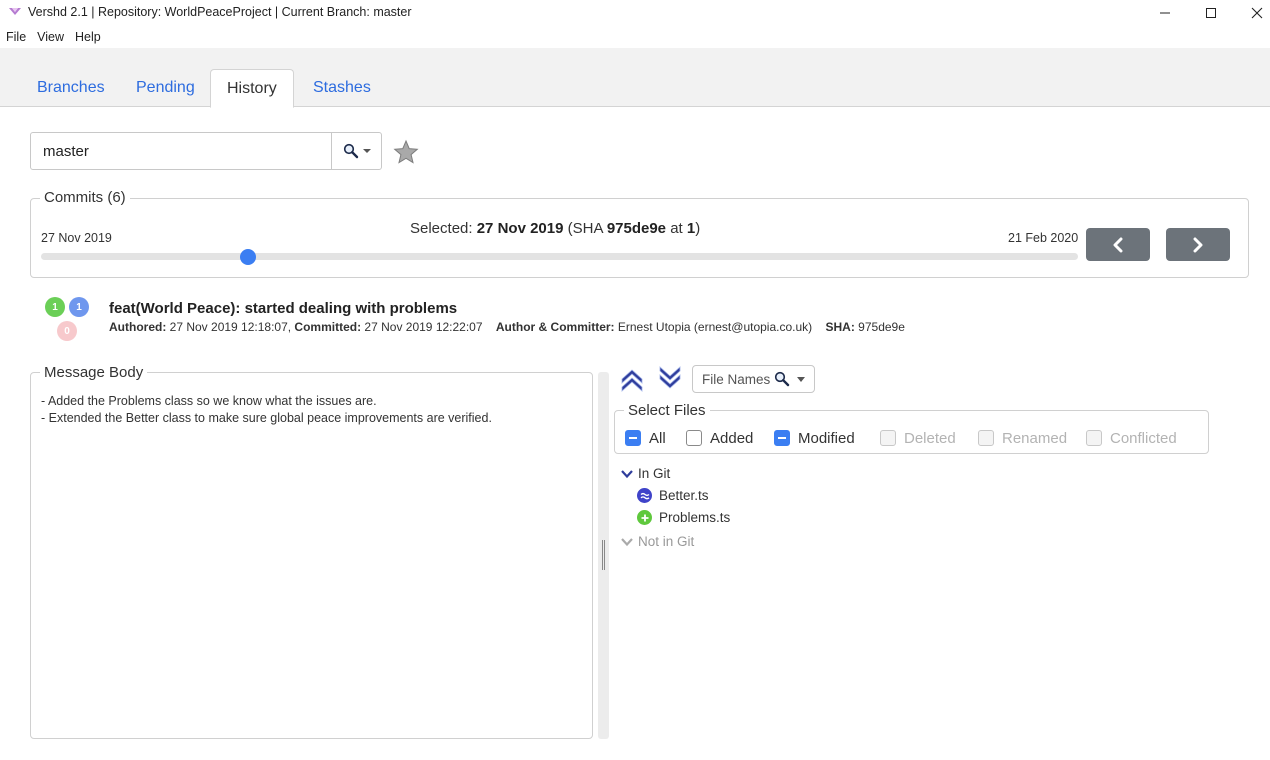 This screenshot has height=760, width=1270. Describe the element at coordinates (644, 517) in the screenshot. I see `added-file-icon` at that location.